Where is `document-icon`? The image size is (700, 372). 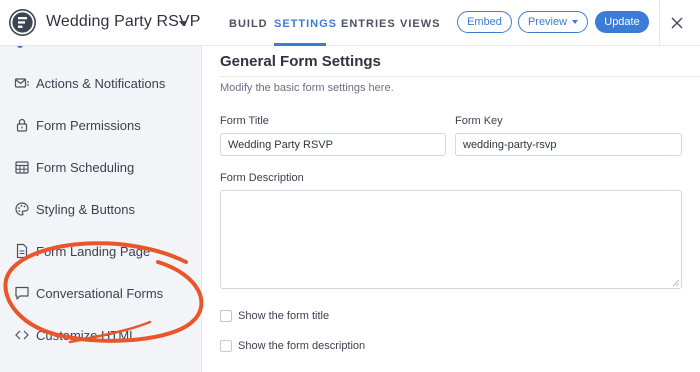 document-icon is located at coordinates (22, 251).